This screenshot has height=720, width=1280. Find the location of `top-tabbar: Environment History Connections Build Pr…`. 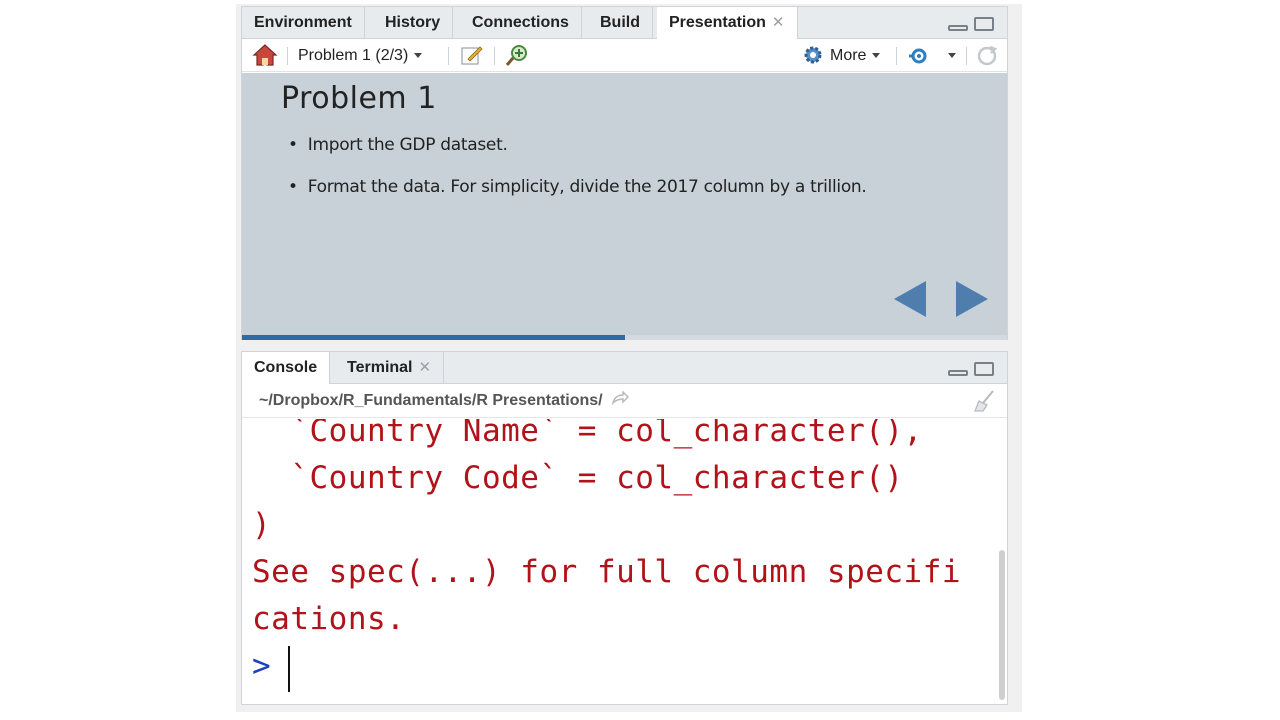

top-tabbar: Environment History Connections Build Pr… is located at coordinates (624, 23).